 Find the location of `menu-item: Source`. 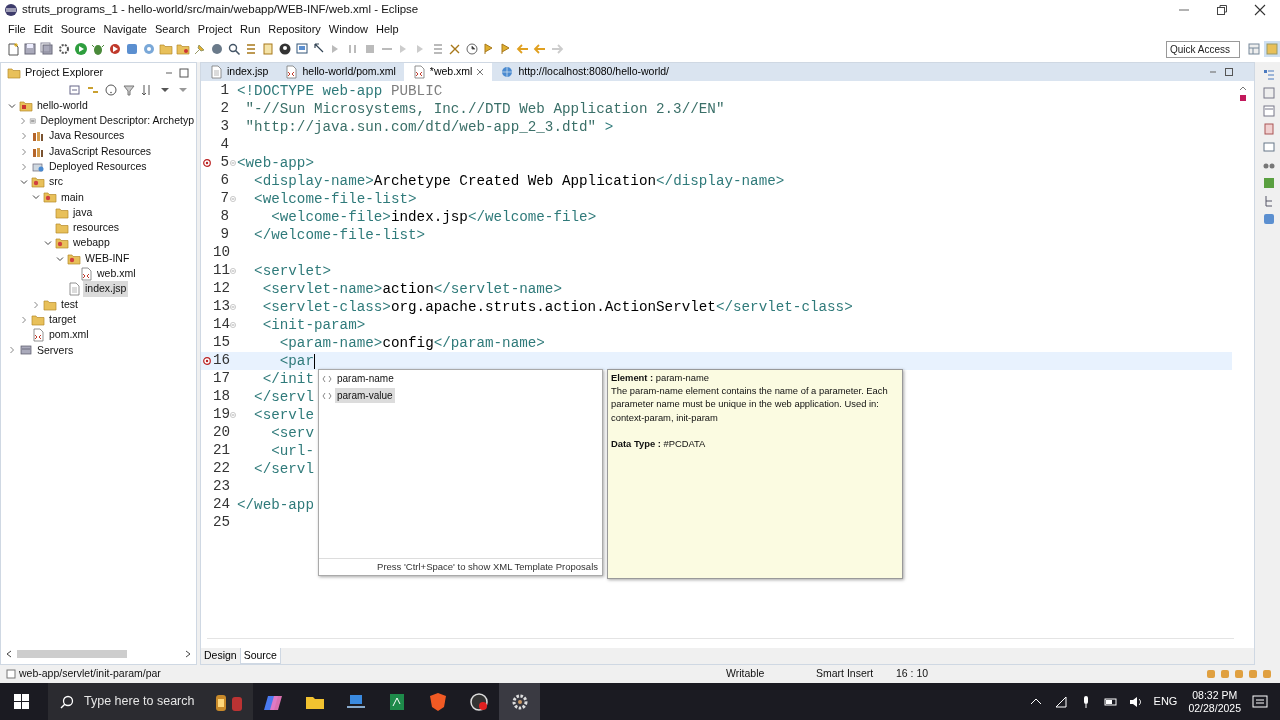

menu-item: Source is located at coordinates (78, 29).